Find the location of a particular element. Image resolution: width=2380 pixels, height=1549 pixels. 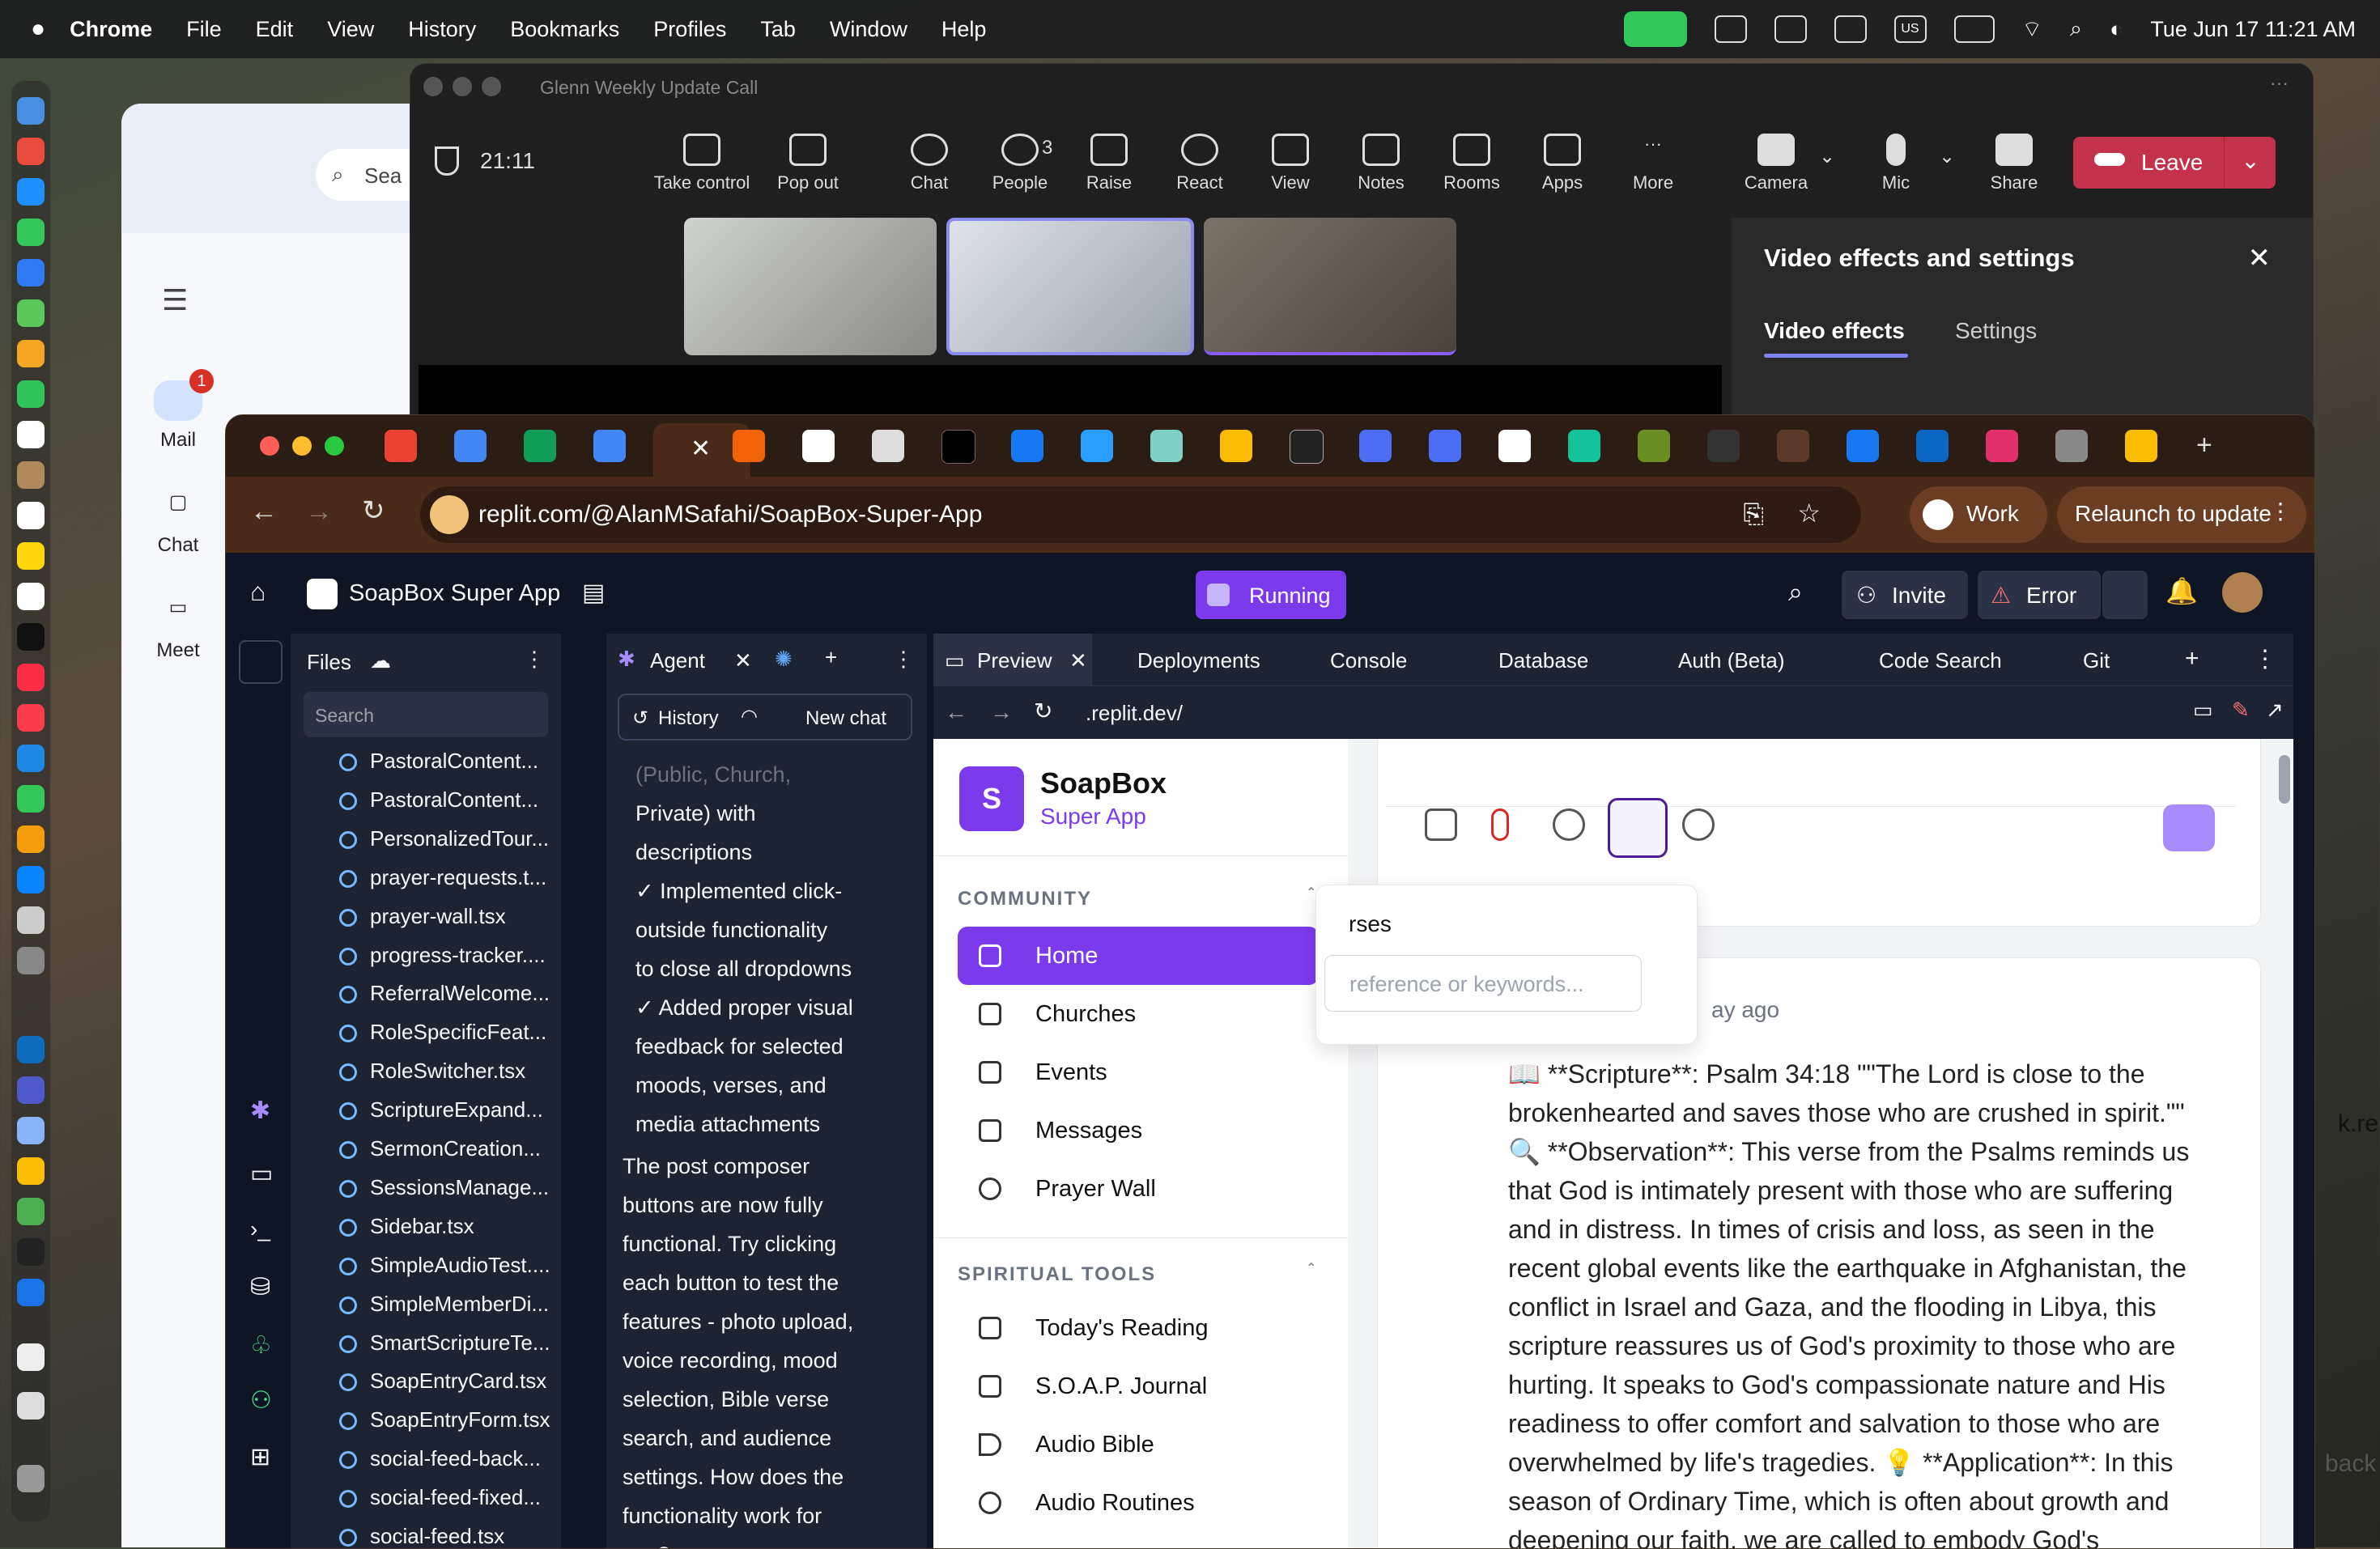

tab-gmail is located at coordinates (401, 446).